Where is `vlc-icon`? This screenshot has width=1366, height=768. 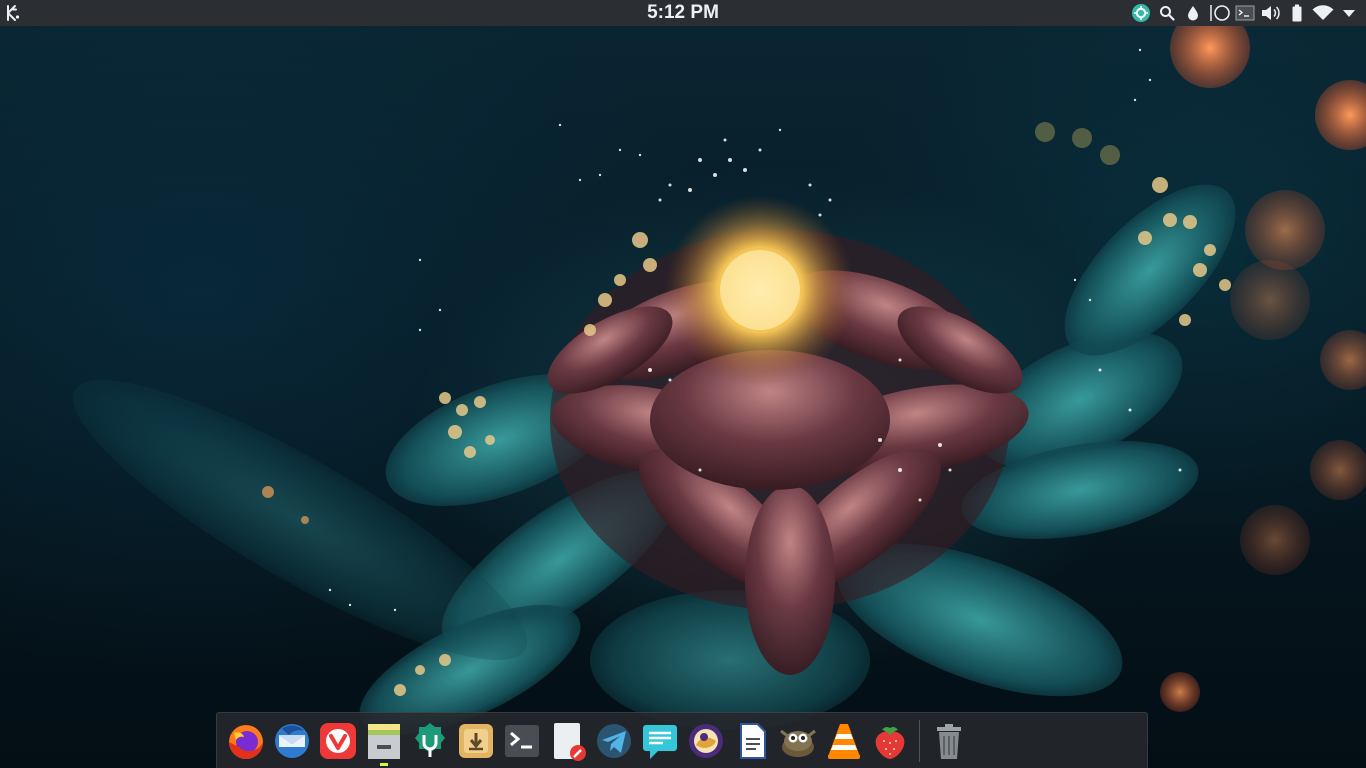
vlc-icon is located at coordinates (844, 741).